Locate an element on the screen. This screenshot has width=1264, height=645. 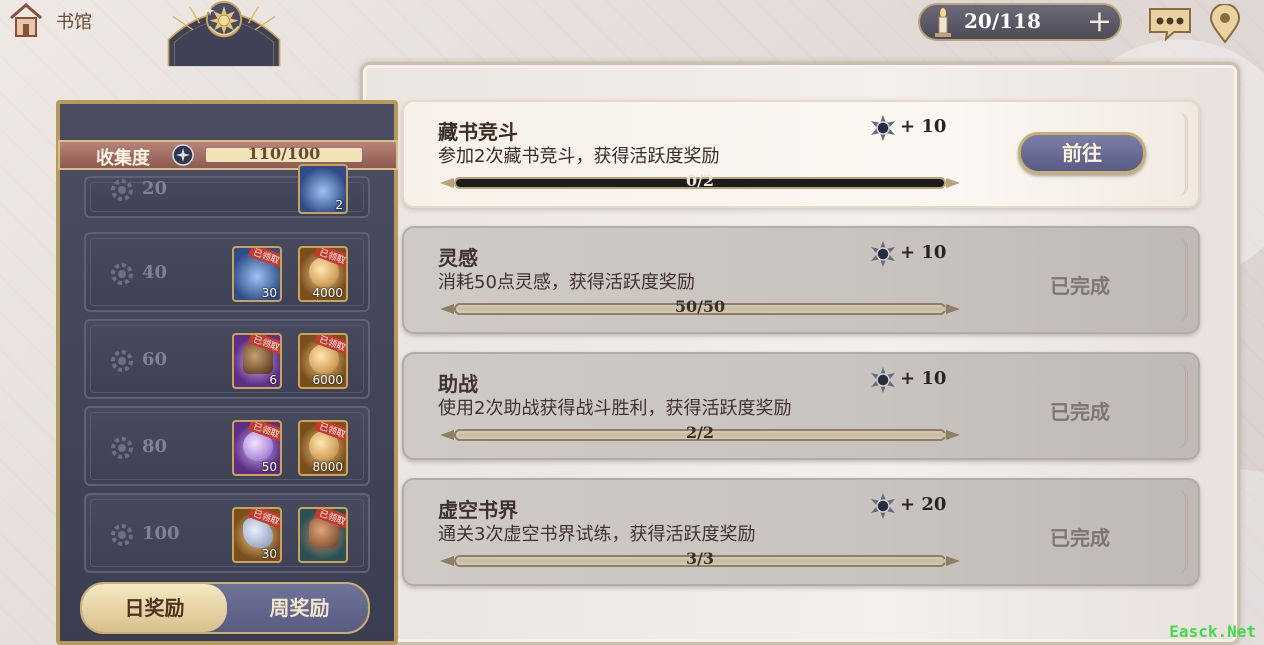
task-description: 参加2次藏书竞斗，获得活跃度奖励 is located at coordinates (579, 156).